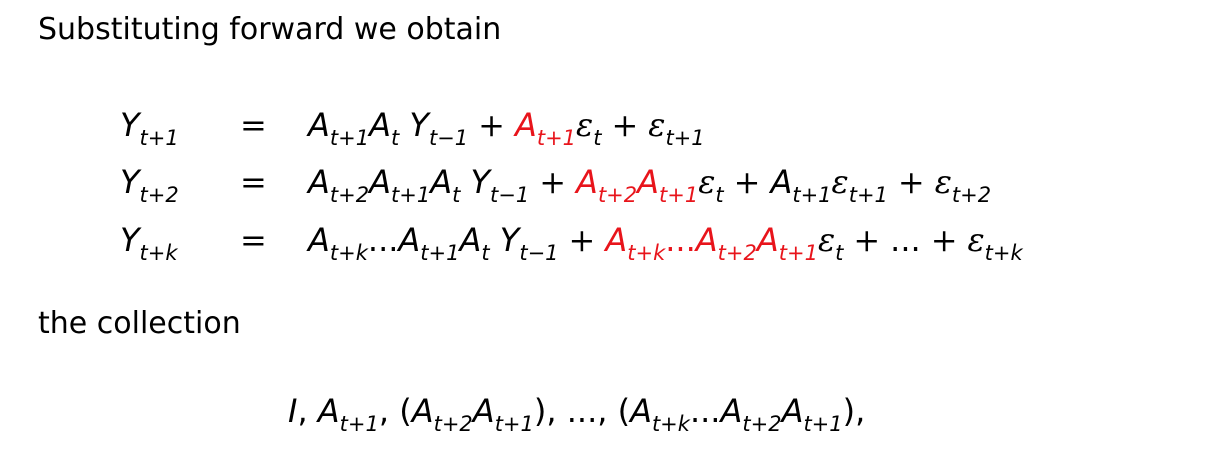  I want to click on highlighted-term: At+1, so click(545, 128).